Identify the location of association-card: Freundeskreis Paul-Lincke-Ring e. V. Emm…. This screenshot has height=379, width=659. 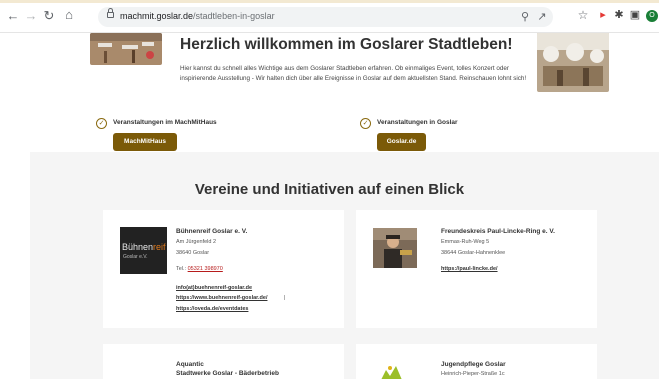
(476, 269).